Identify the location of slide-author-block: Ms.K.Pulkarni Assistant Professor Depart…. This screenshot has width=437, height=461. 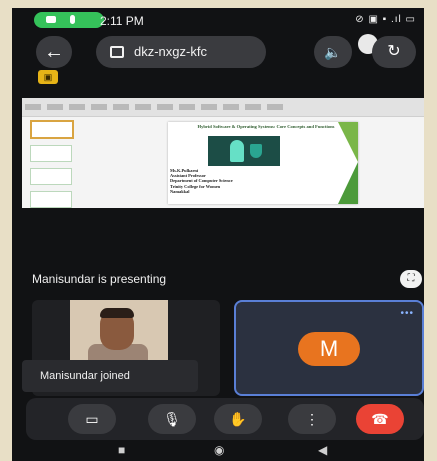
(230, 181).